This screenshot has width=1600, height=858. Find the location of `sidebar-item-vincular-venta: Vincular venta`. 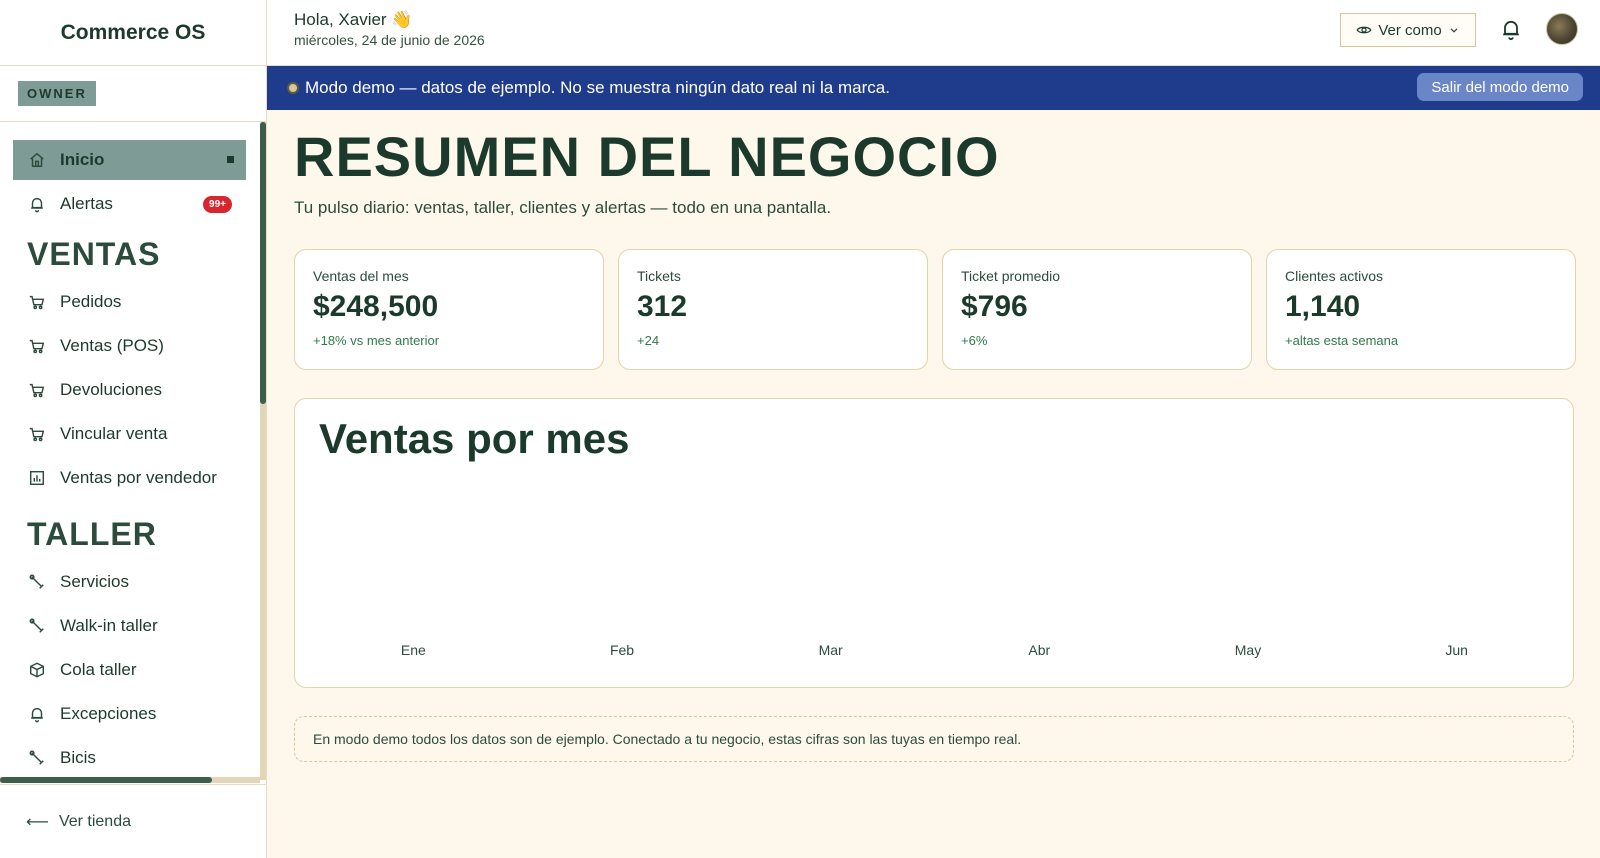

sidebar-item-vincular-venta: Vincular venta is located at coordinates (129, 434).